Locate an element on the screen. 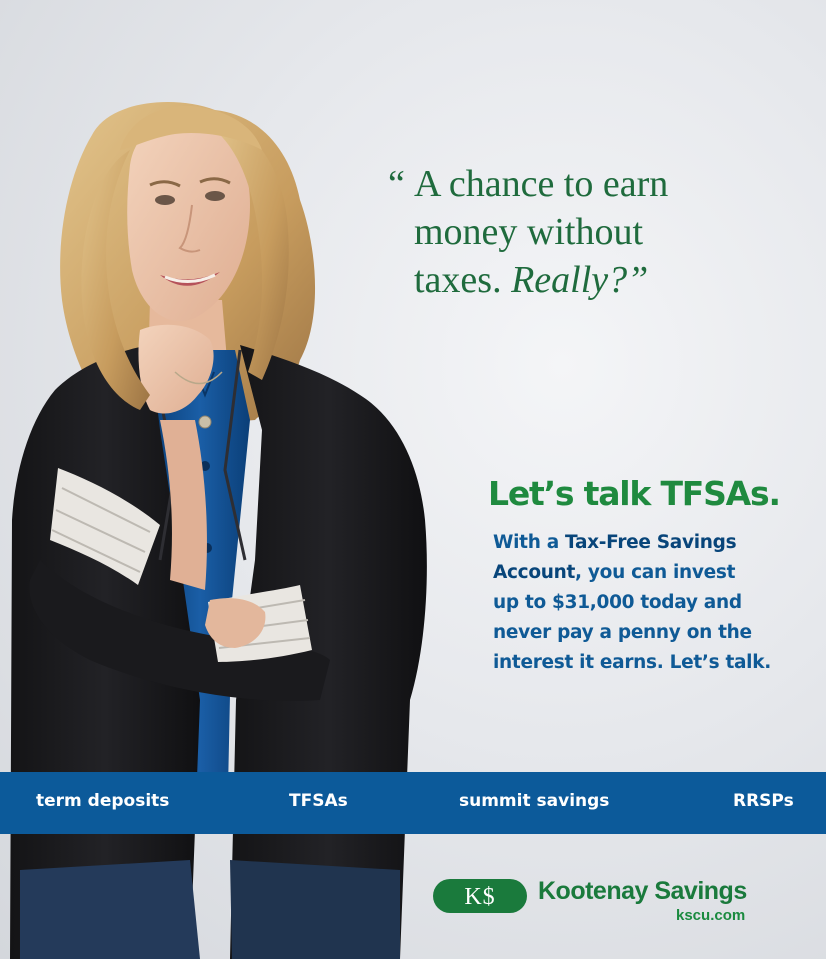 This screenshot has height=959, width=826. headline: Let’s talk TFSAs. is located at coordinates (634, 493).